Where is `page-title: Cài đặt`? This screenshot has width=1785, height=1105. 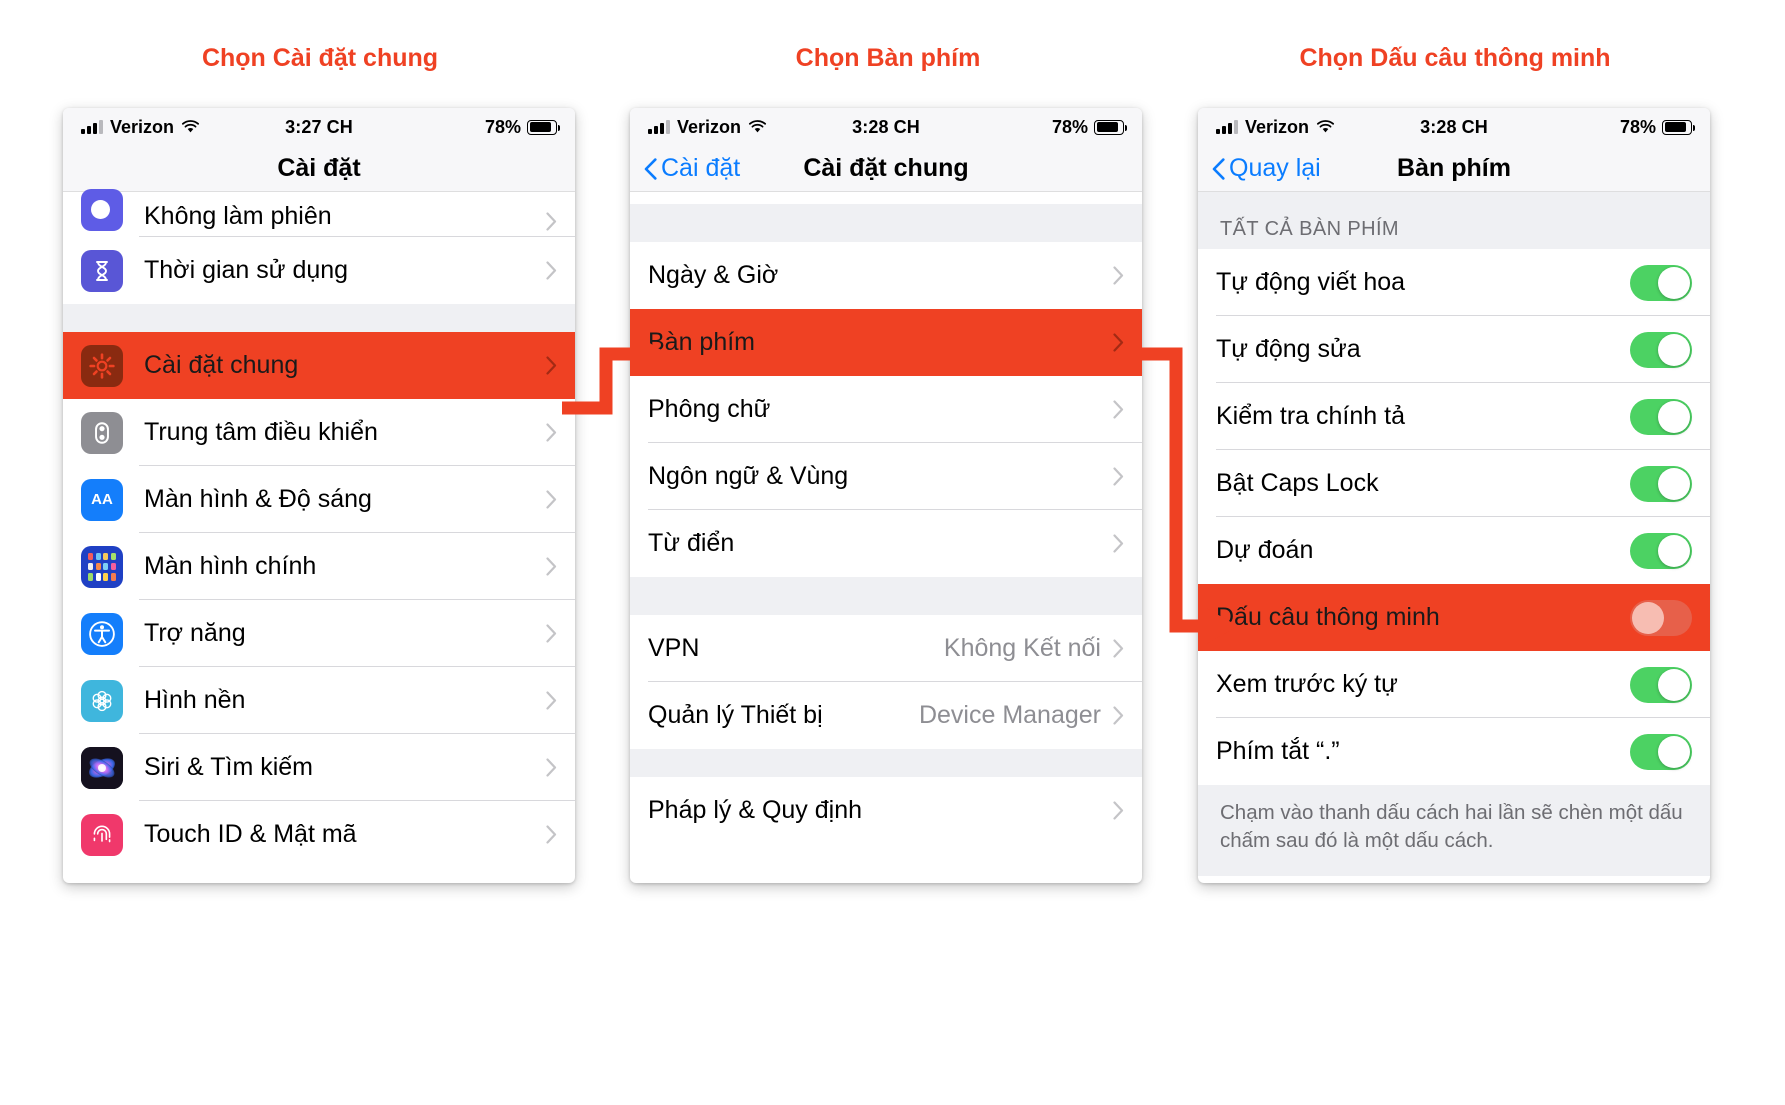
page-title: Cài đặt is located at coordinates (319, 168).